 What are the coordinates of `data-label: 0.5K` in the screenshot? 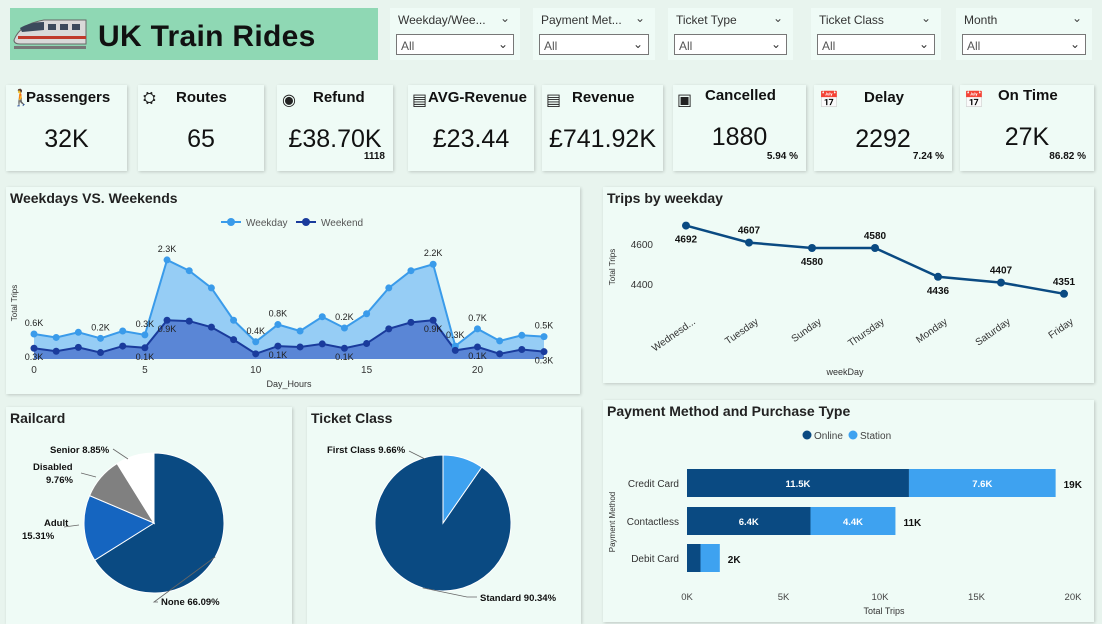 It's located at (544, 326).